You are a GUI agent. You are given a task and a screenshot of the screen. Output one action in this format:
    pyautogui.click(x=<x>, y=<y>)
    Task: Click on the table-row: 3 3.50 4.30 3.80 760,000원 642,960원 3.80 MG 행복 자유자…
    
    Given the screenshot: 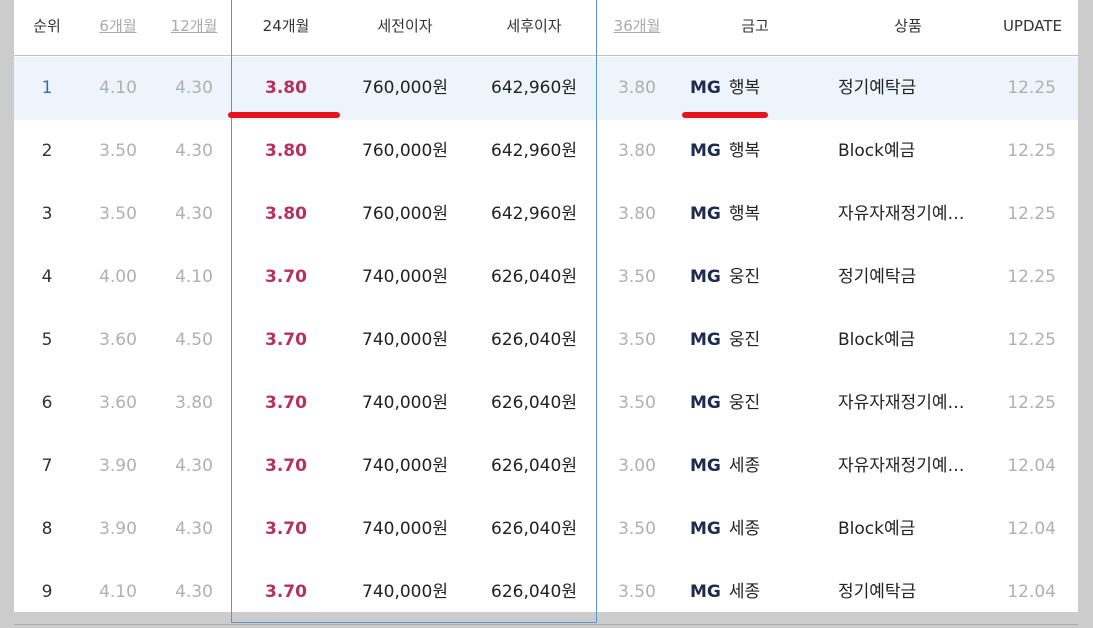 What is the action you would take?
    pyautogui.click(x=546, y=214)
    